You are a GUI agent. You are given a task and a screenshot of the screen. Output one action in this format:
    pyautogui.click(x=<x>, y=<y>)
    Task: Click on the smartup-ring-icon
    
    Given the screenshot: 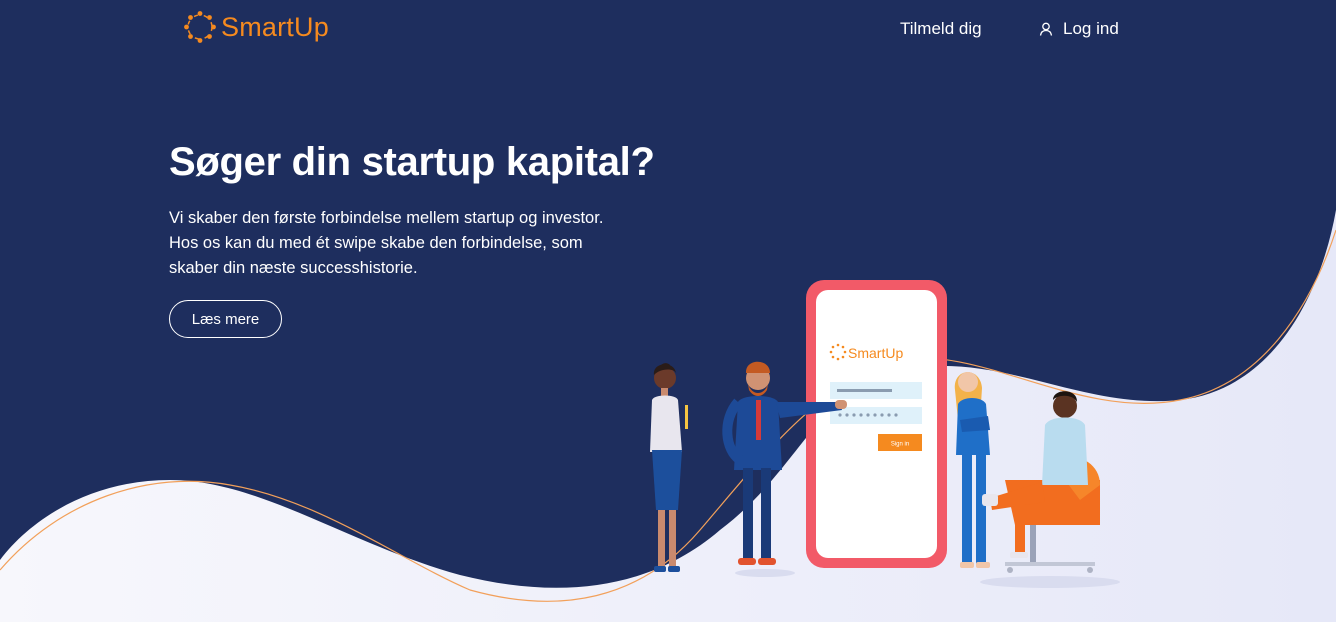 What is the action you would take?
    pyautogui.click(x=200, y=27)
    